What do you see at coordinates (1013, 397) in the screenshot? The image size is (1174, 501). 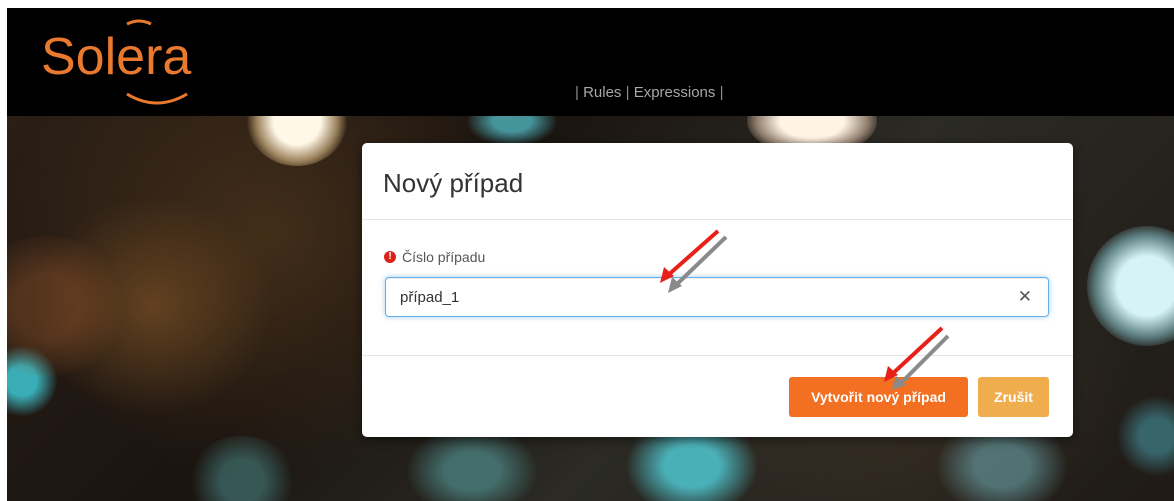 I see `cancel-button: Zrušit` at bounding box center [1013, 397].